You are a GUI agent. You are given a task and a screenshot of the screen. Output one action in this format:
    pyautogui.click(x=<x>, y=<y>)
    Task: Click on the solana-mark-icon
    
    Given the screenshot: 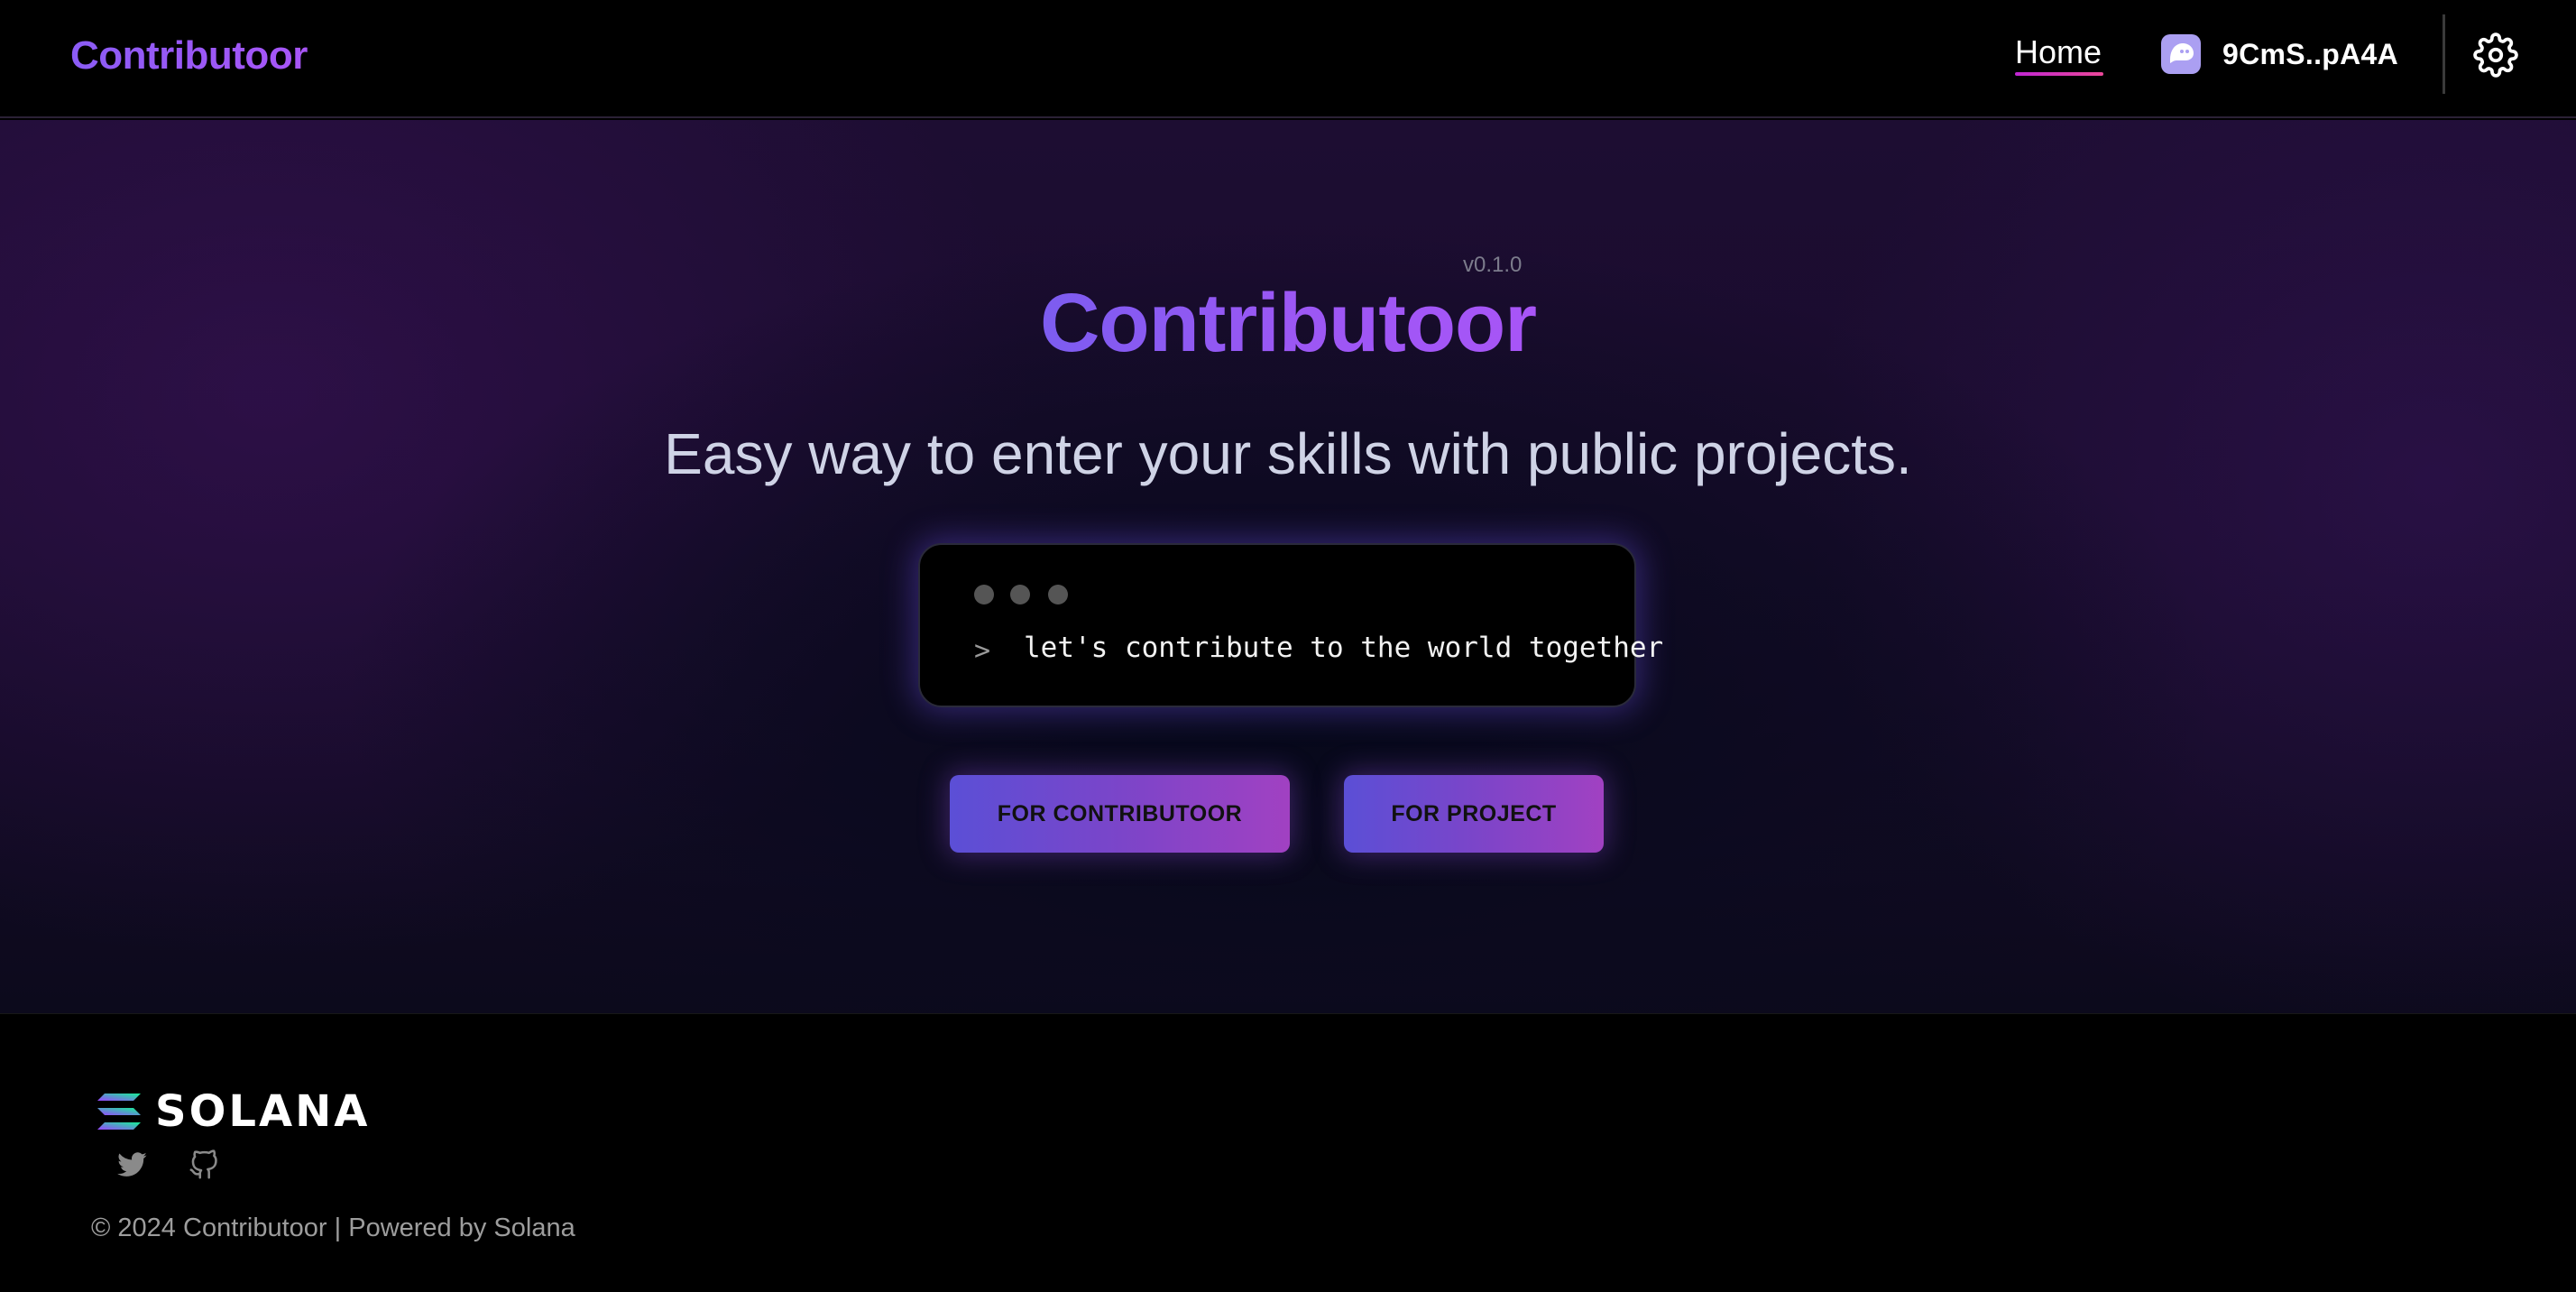 What is the action you would take?
    pyautogui.click(x=119, y=1112)
    